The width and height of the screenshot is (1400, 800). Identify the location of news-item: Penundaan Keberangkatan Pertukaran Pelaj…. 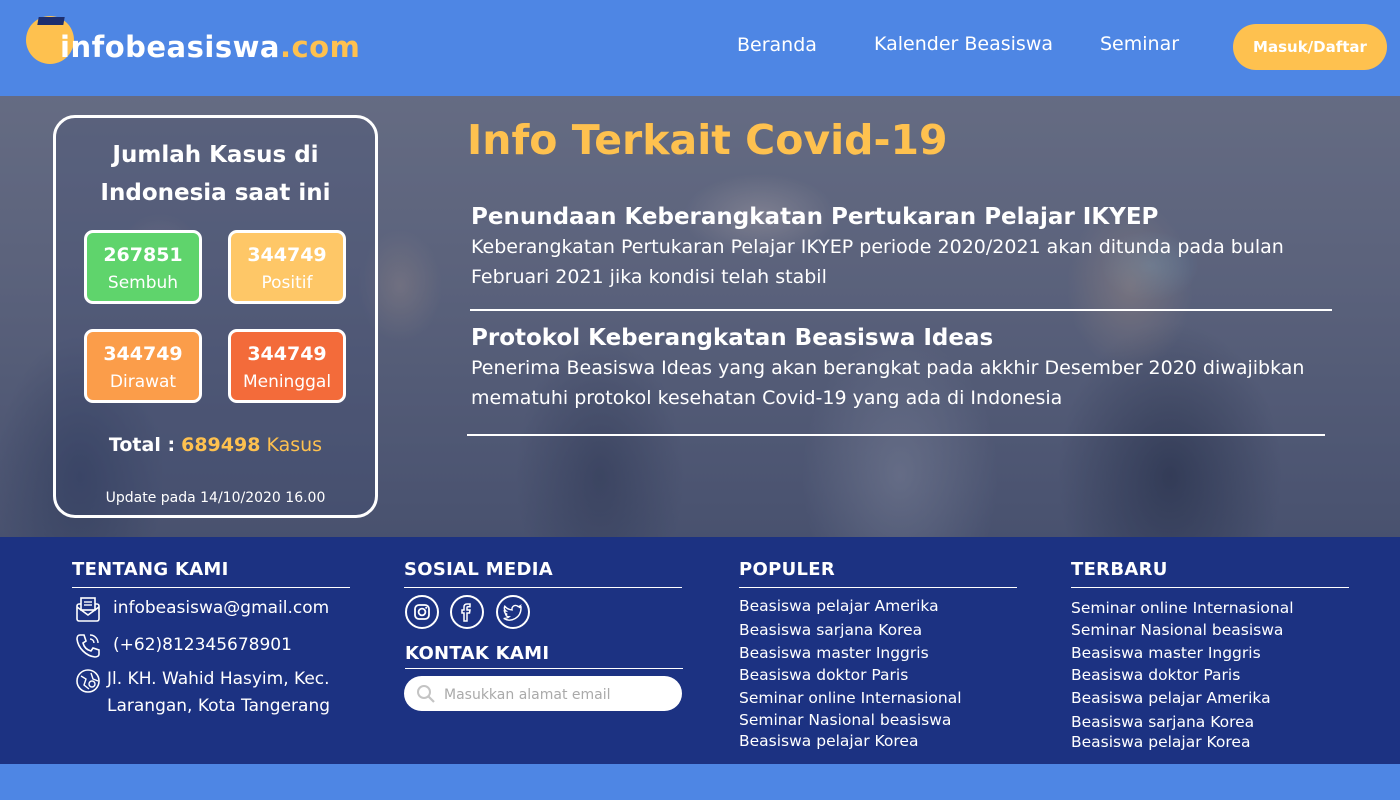
(911, 248).